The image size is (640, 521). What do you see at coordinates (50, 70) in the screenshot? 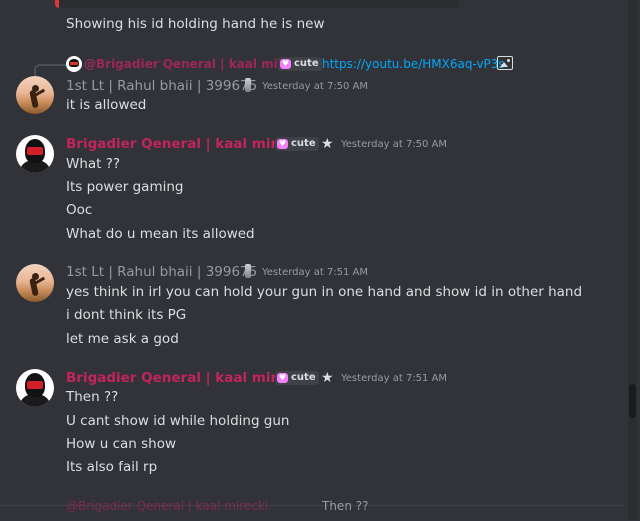
I see `reply-connector` at bounding box center [50, 70].